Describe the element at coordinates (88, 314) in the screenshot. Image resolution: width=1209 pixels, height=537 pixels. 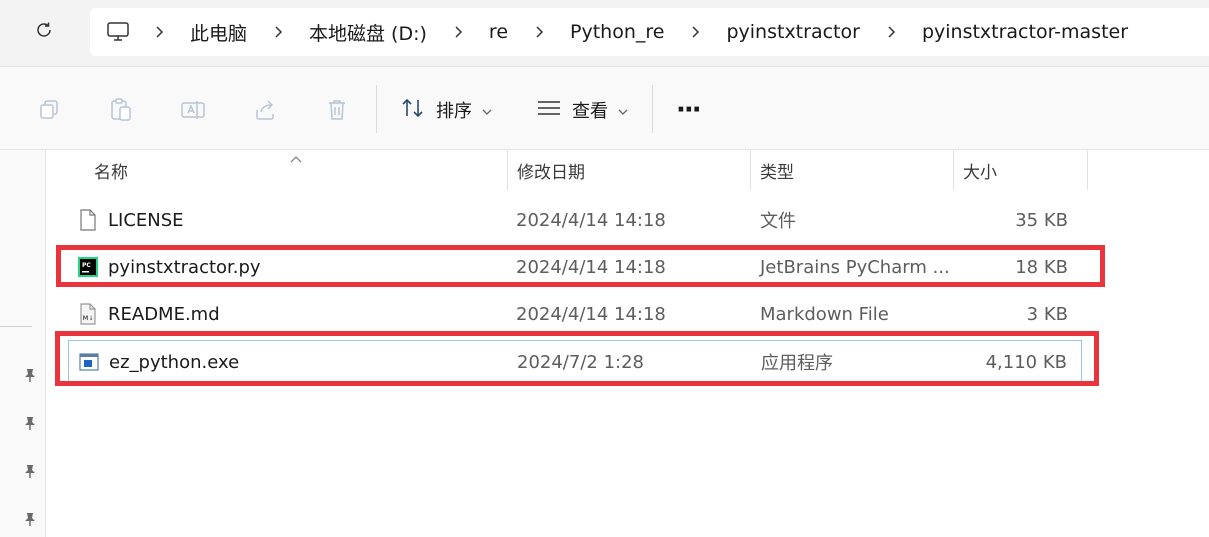
I see `markdown-file-icon: M↓` at that location.